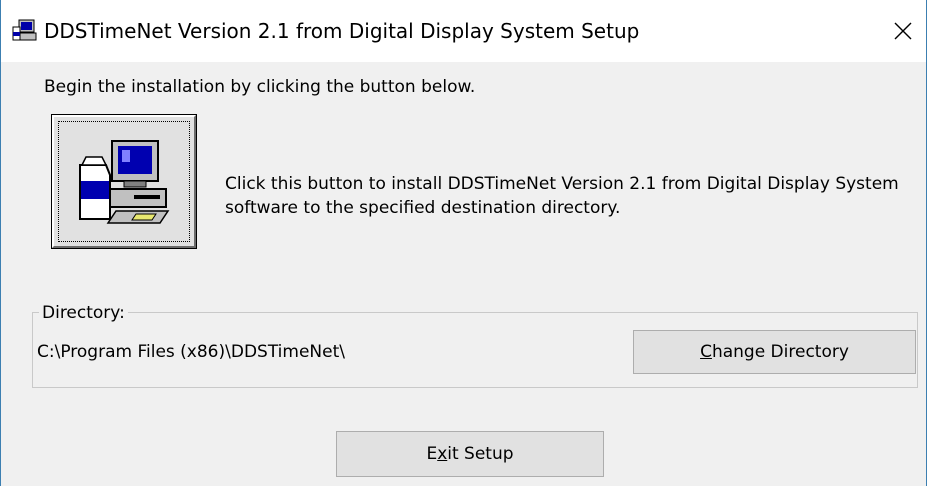 The image size is (927, 486). Describe the element at coordinates (706, 352) in the screenshot. I see `change-directory-mnemonic: C` at that location.